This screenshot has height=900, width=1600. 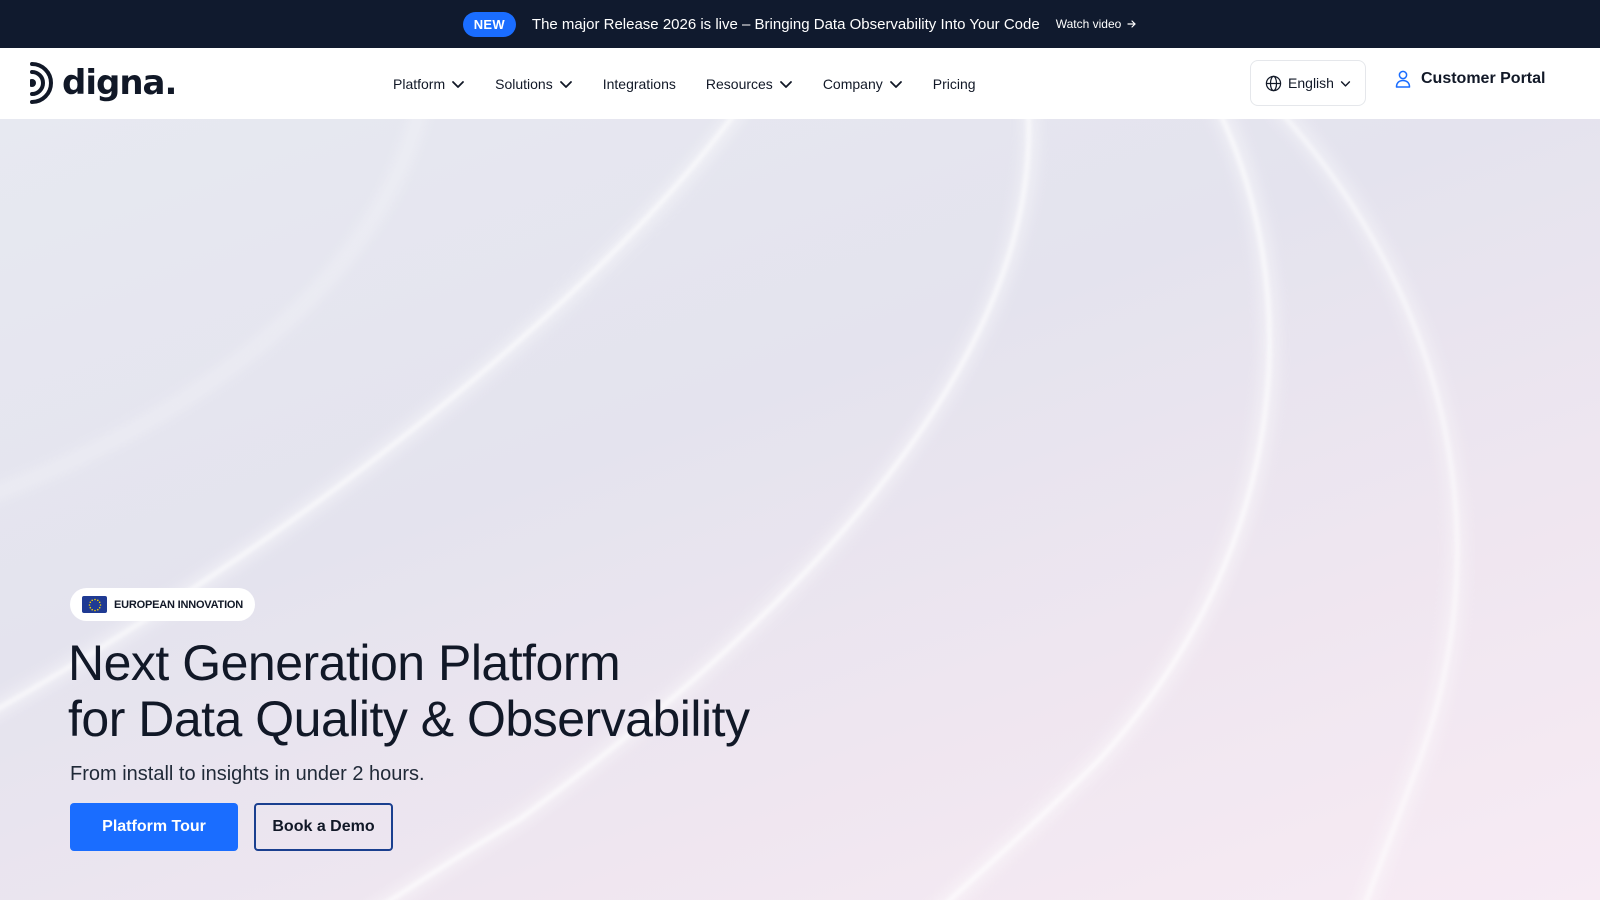 I want to click on nav-label: Integrations, so click(x=639, y=83).